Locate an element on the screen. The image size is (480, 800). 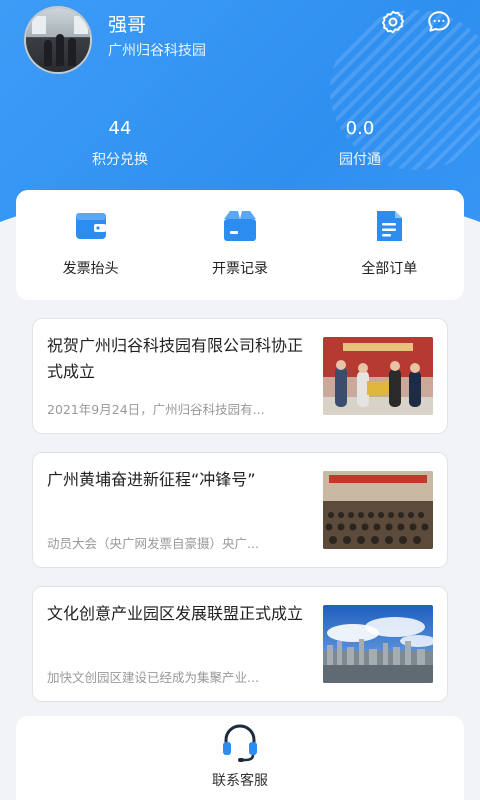
points-value: 44 is located at coordinates (120, 128).